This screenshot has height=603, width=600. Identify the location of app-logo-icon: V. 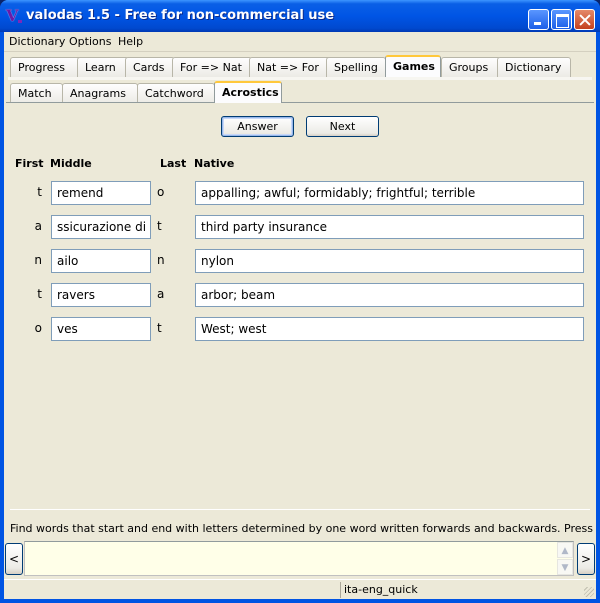
(14, 16).